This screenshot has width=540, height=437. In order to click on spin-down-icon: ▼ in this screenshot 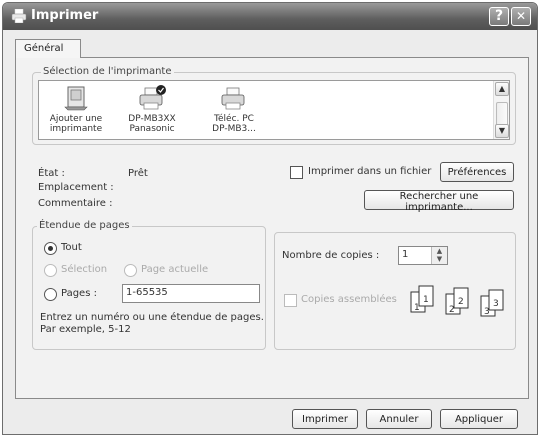, I will do `click(439, 259)`.